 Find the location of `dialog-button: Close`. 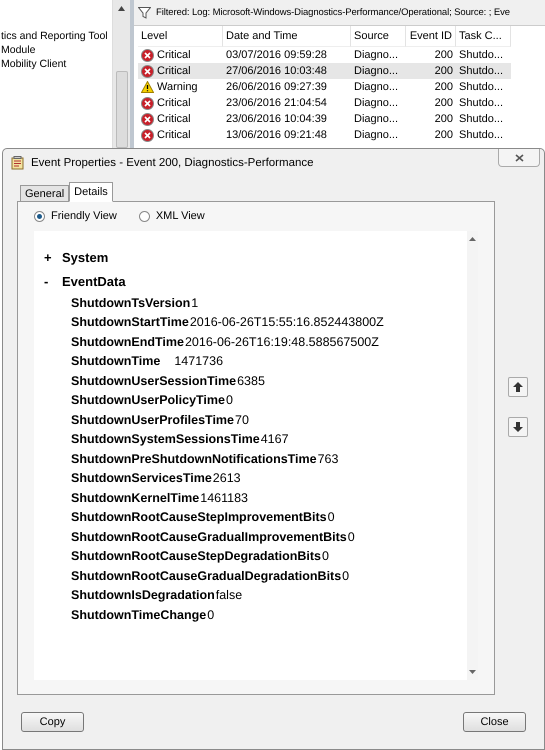

dialog-button: Close is located at coordinates (494, 722).